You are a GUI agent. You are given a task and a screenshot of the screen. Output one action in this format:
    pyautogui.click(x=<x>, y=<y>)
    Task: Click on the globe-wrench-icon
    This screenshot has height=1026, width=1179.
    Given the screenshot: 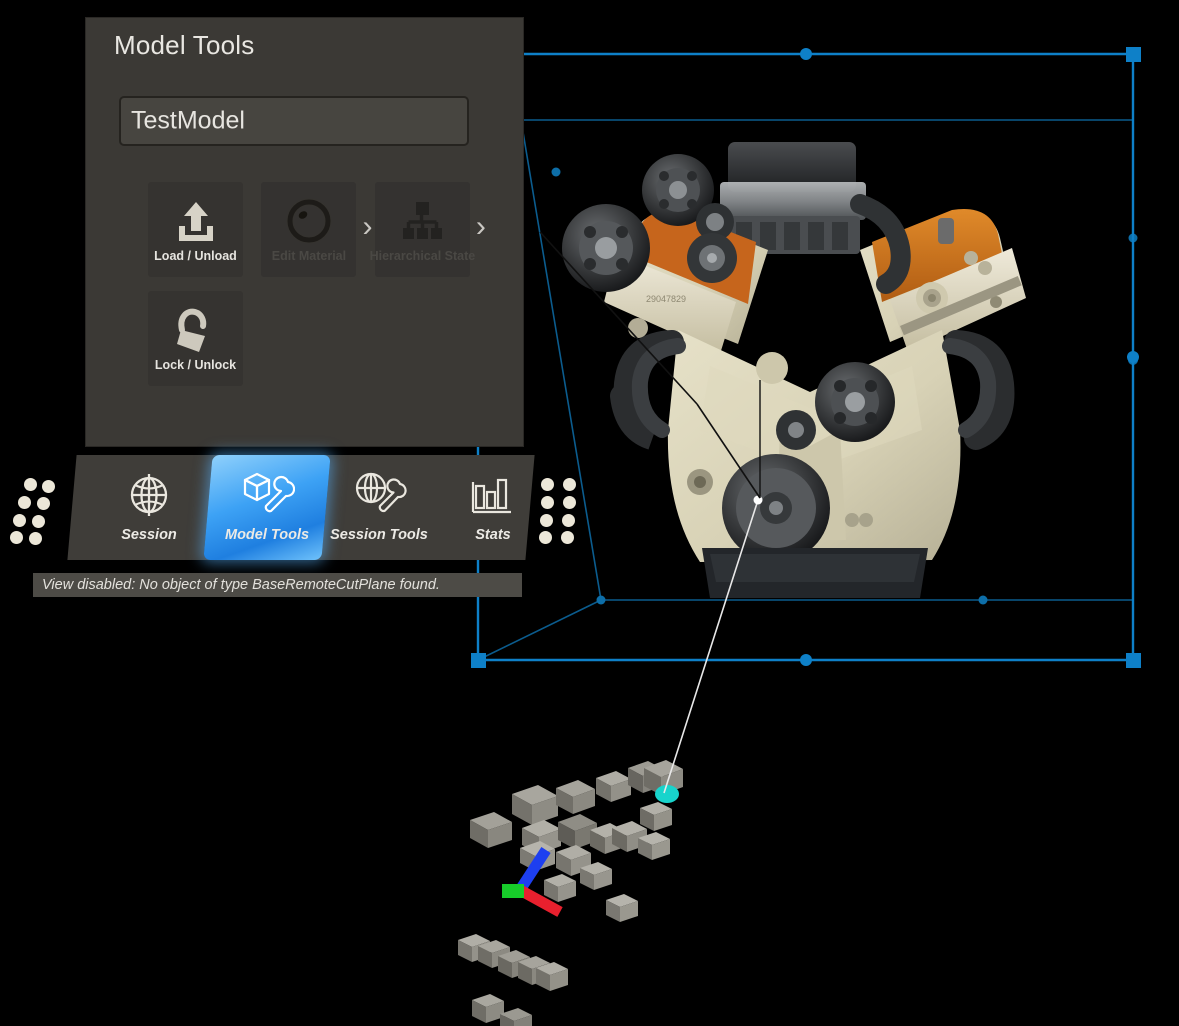 What is the action you would take?
    pyautogui.click(x=379, y=495)
    